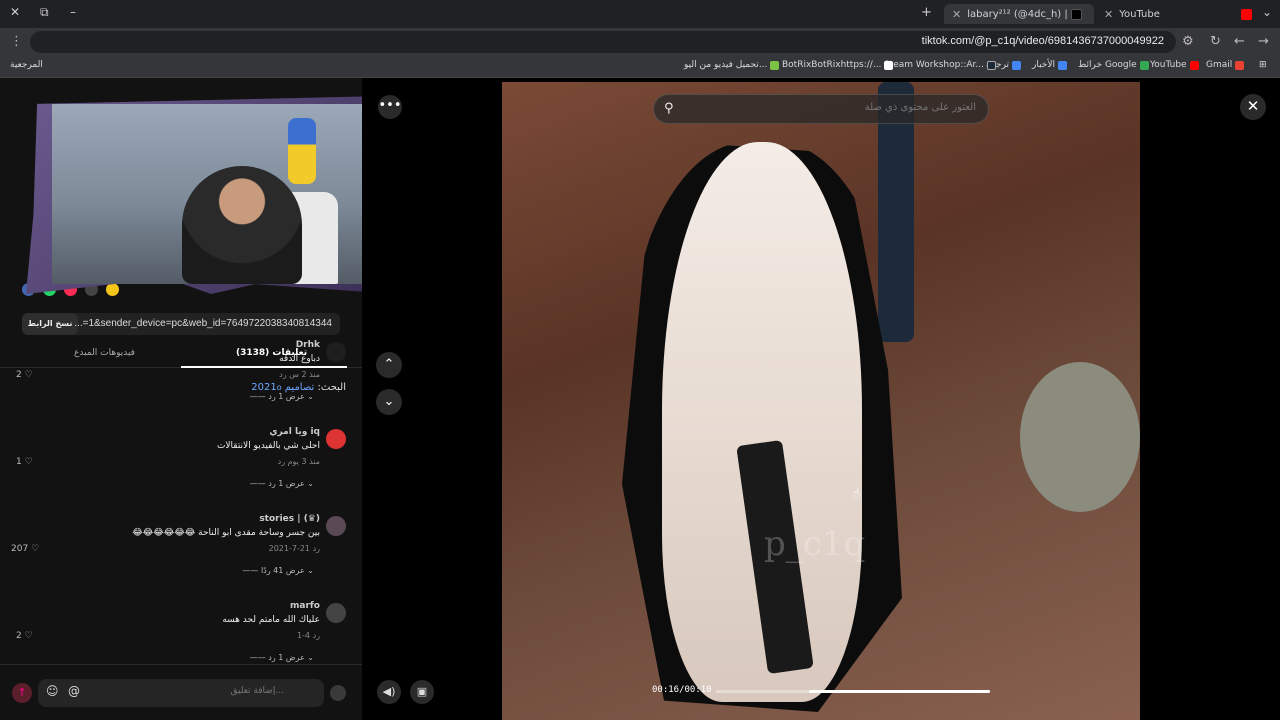  I want to click on bookmark-label: المرجعية, so click(26, 65).